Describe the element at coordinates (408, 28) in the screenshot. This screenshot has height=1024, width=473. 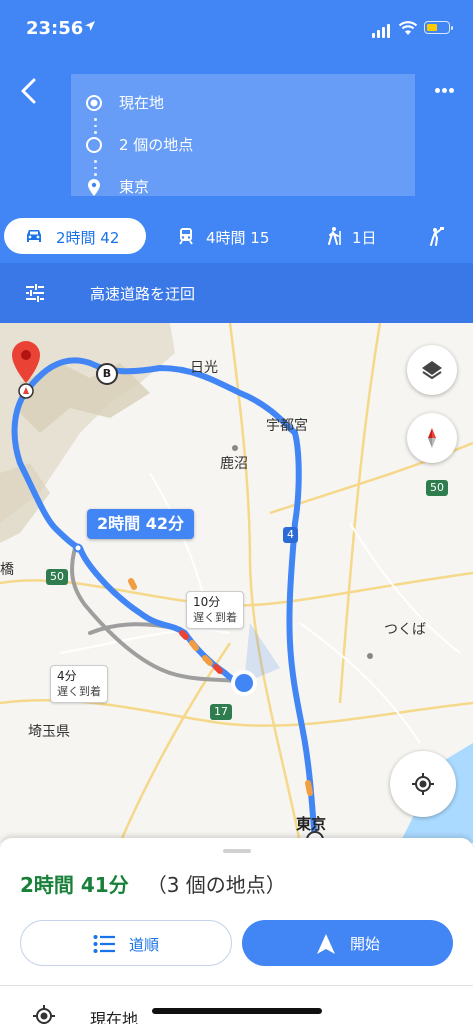
I see `wifi-icon` at that location.